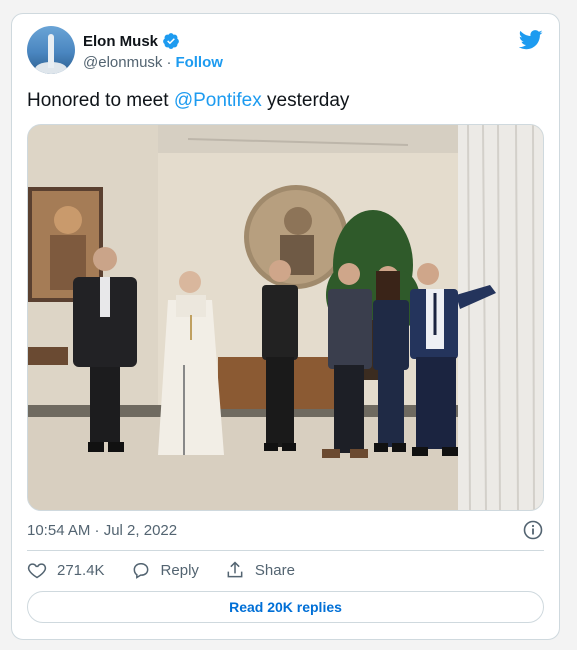  What do you see at coordinates (274, 570) in the screenshot?
I see `share-label: Share` at bounding box center [274, 570].